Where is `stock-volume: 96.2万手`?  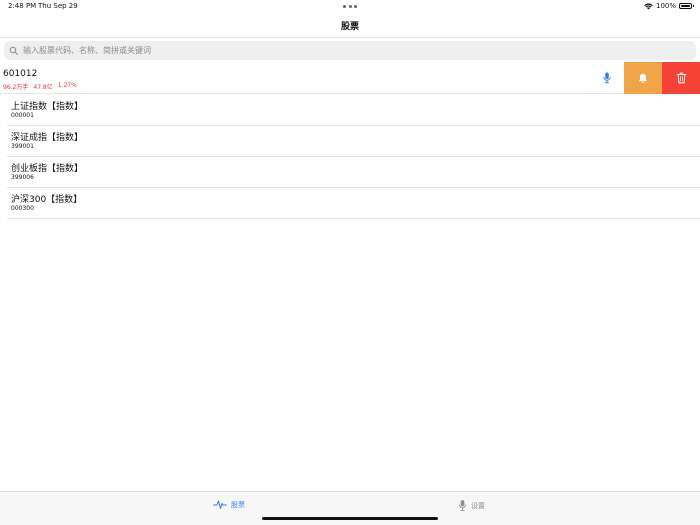
stock-volume: 96.2万手 is located at coordinates (16, 87).